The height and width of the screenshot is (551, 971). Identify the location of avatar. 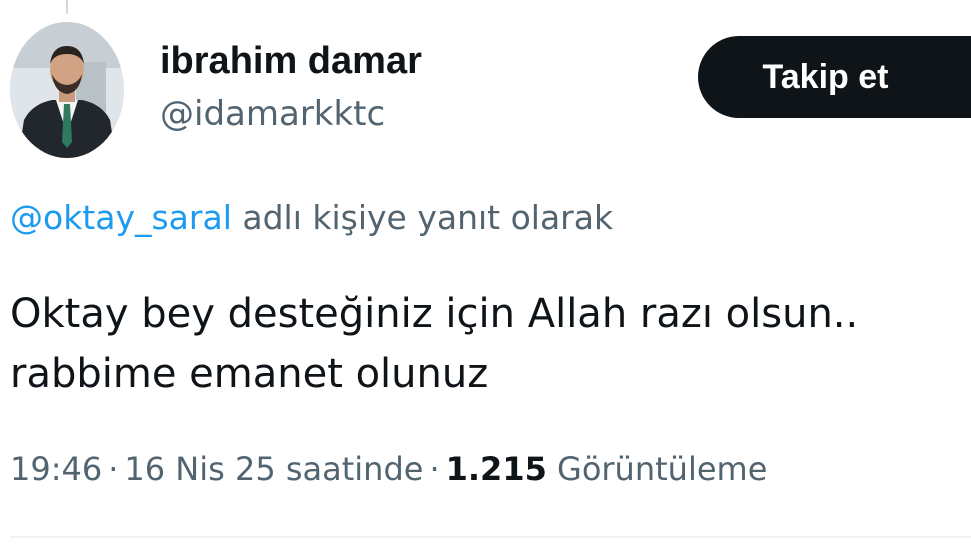
(67, 90).